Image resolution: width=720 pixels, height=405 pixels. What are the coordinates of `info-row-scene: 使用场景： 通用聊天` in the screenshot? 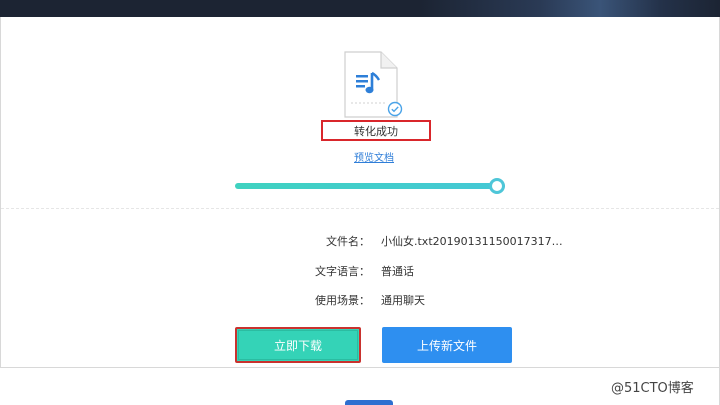 It's located at (360, 299).